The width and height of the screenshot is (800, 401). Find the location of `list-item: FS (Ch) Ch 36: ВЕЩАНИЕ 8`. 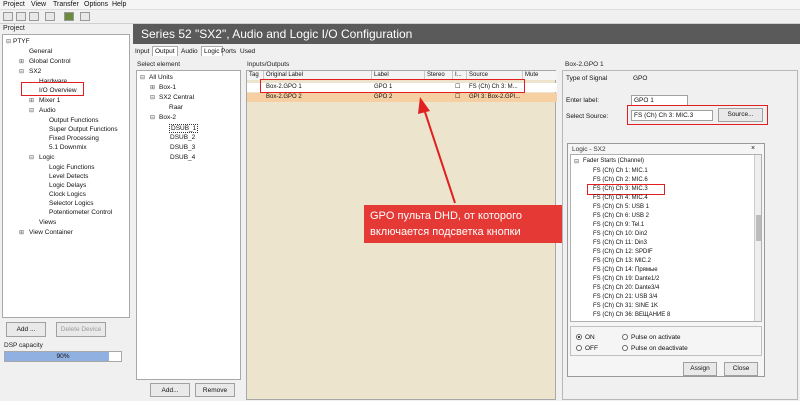

list-item: FS (Ch) Ch 36: ВЕЩАНИЕ 8 is located at coordinates (631, 315).